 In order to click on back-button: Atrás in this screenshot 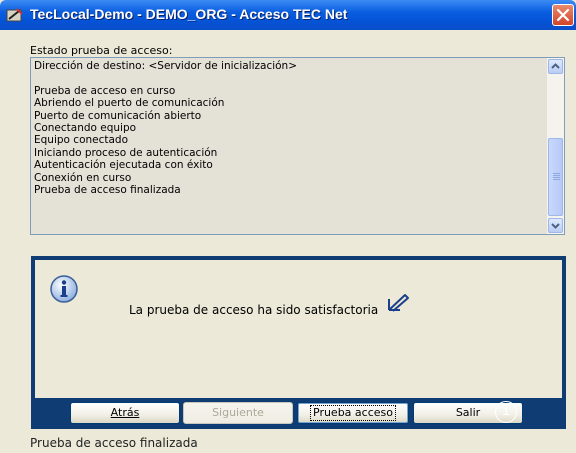, I will do `click(125, 413)`.